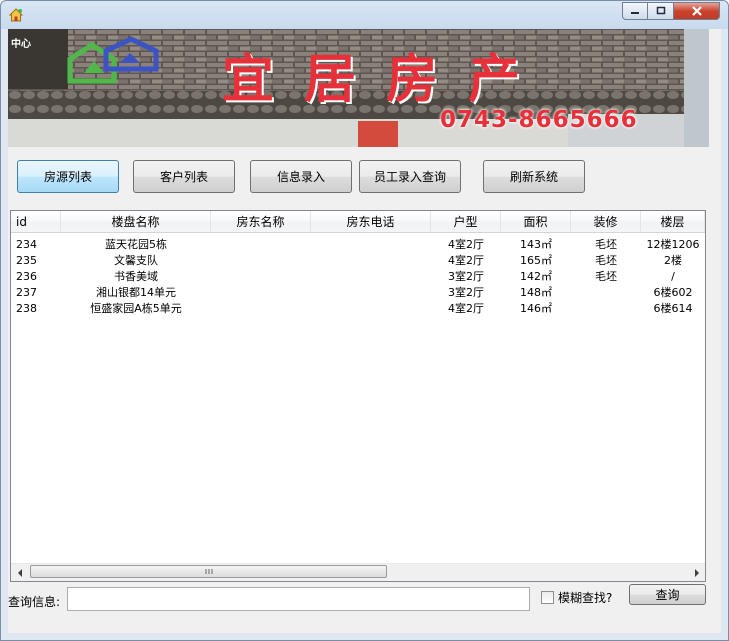  Describe the element at coordinates (673, 292) in the screenshot. I see `table-cell-floor: 6楼602` at that location.